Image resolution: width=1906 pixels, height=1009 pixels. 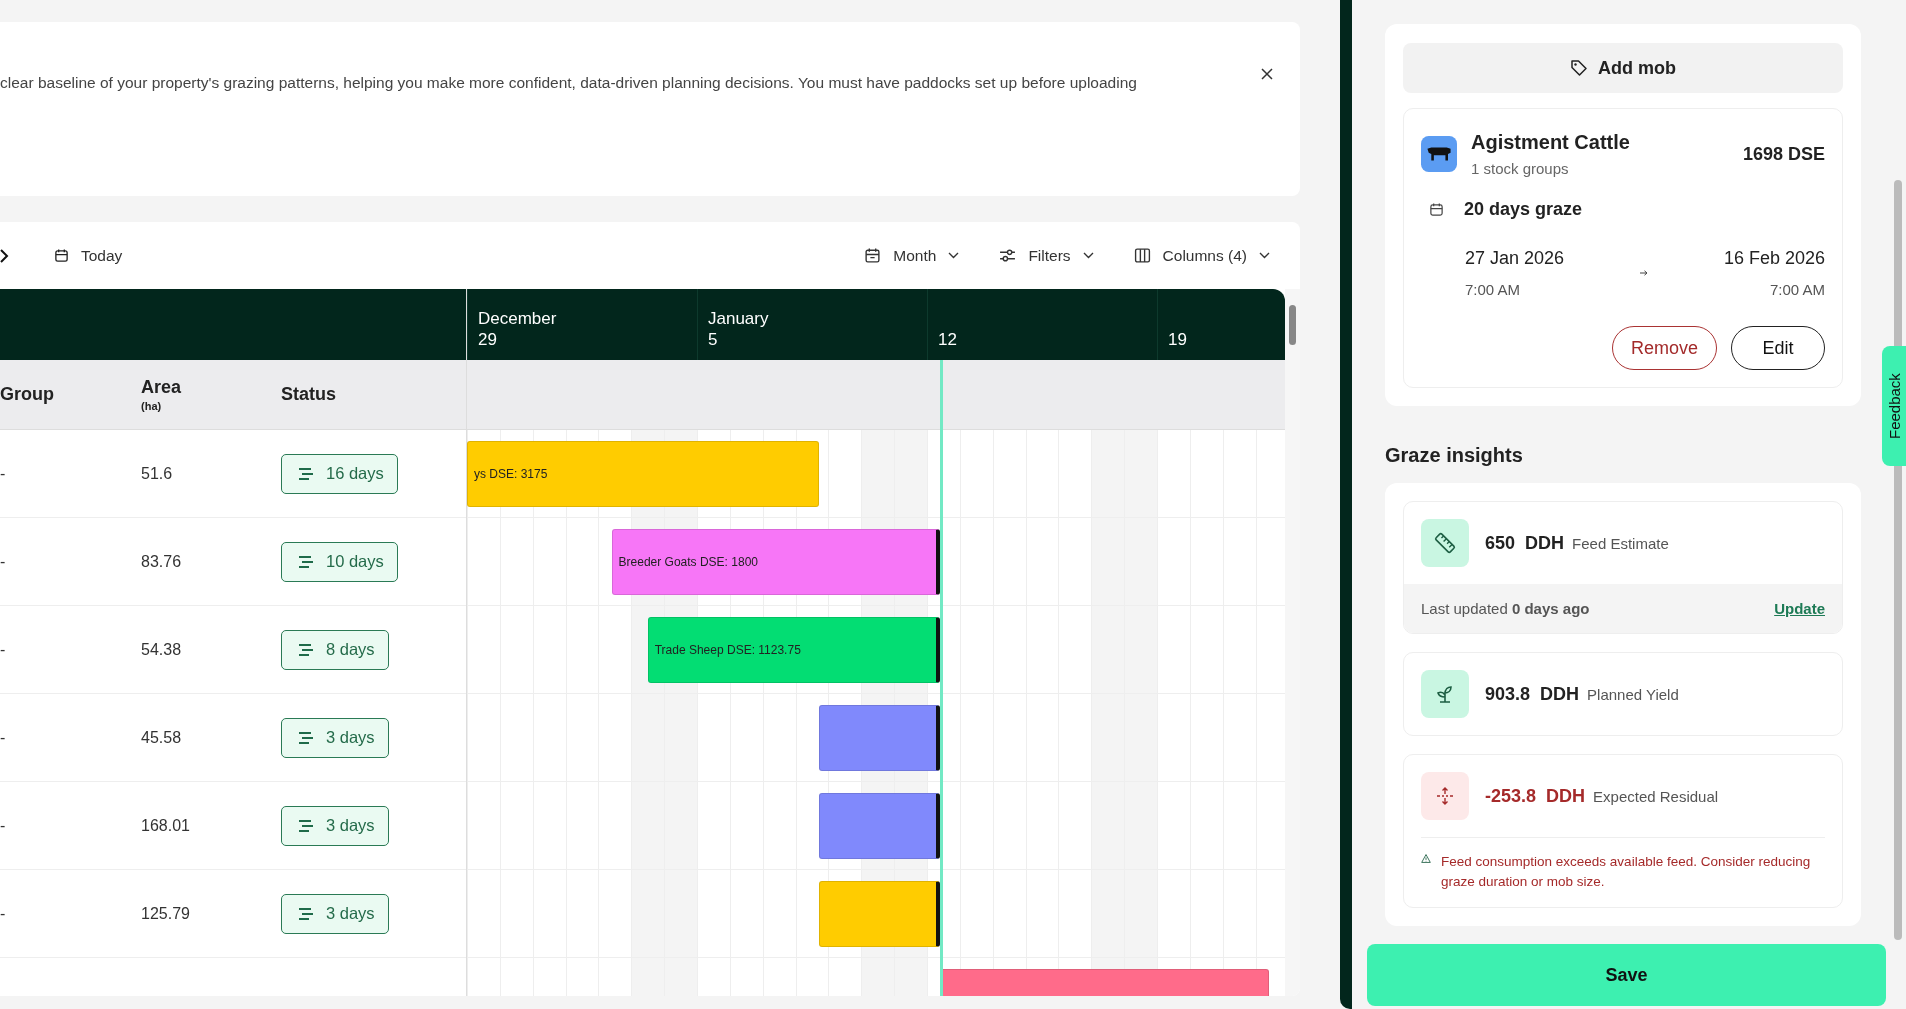 I want to click on column-header: Area, so click(x=161, y=387).